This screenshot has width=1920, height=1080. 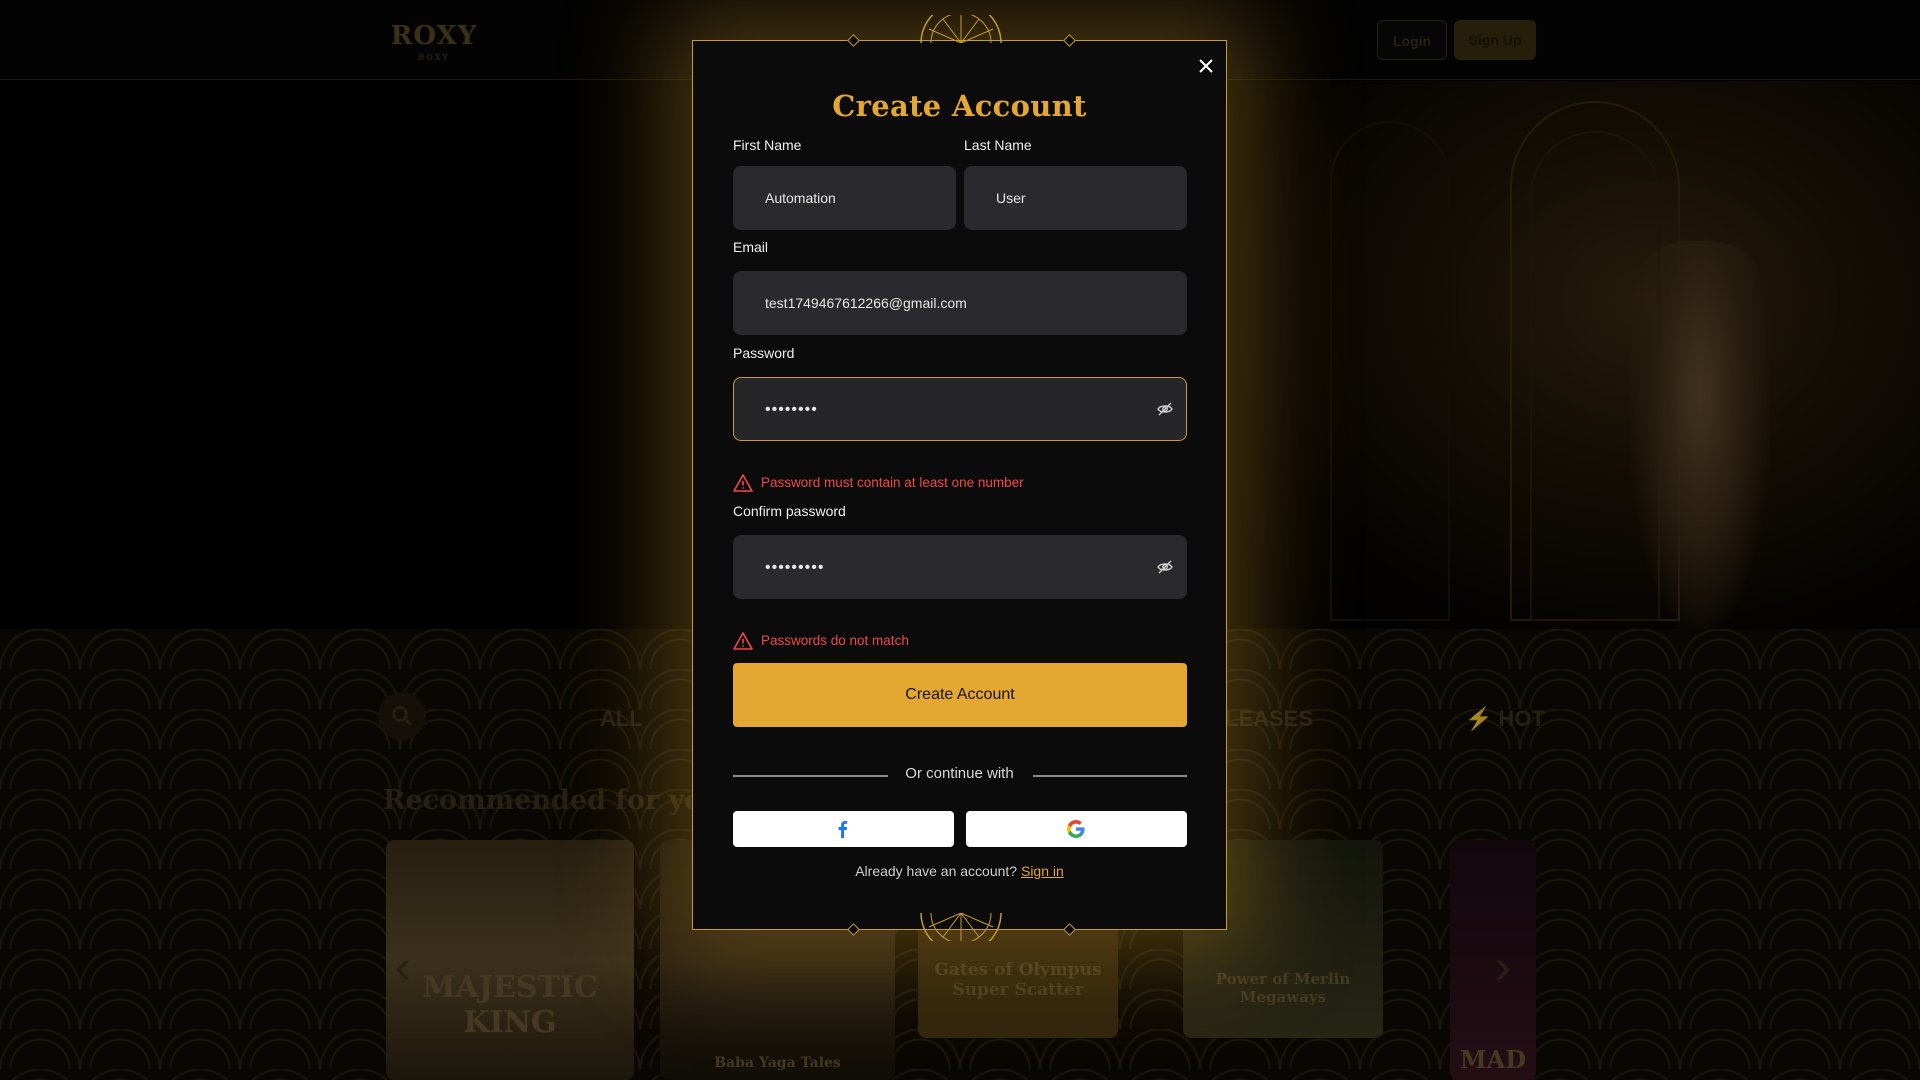 I want to click on facebook-login-button, so click(x=843, y=829).